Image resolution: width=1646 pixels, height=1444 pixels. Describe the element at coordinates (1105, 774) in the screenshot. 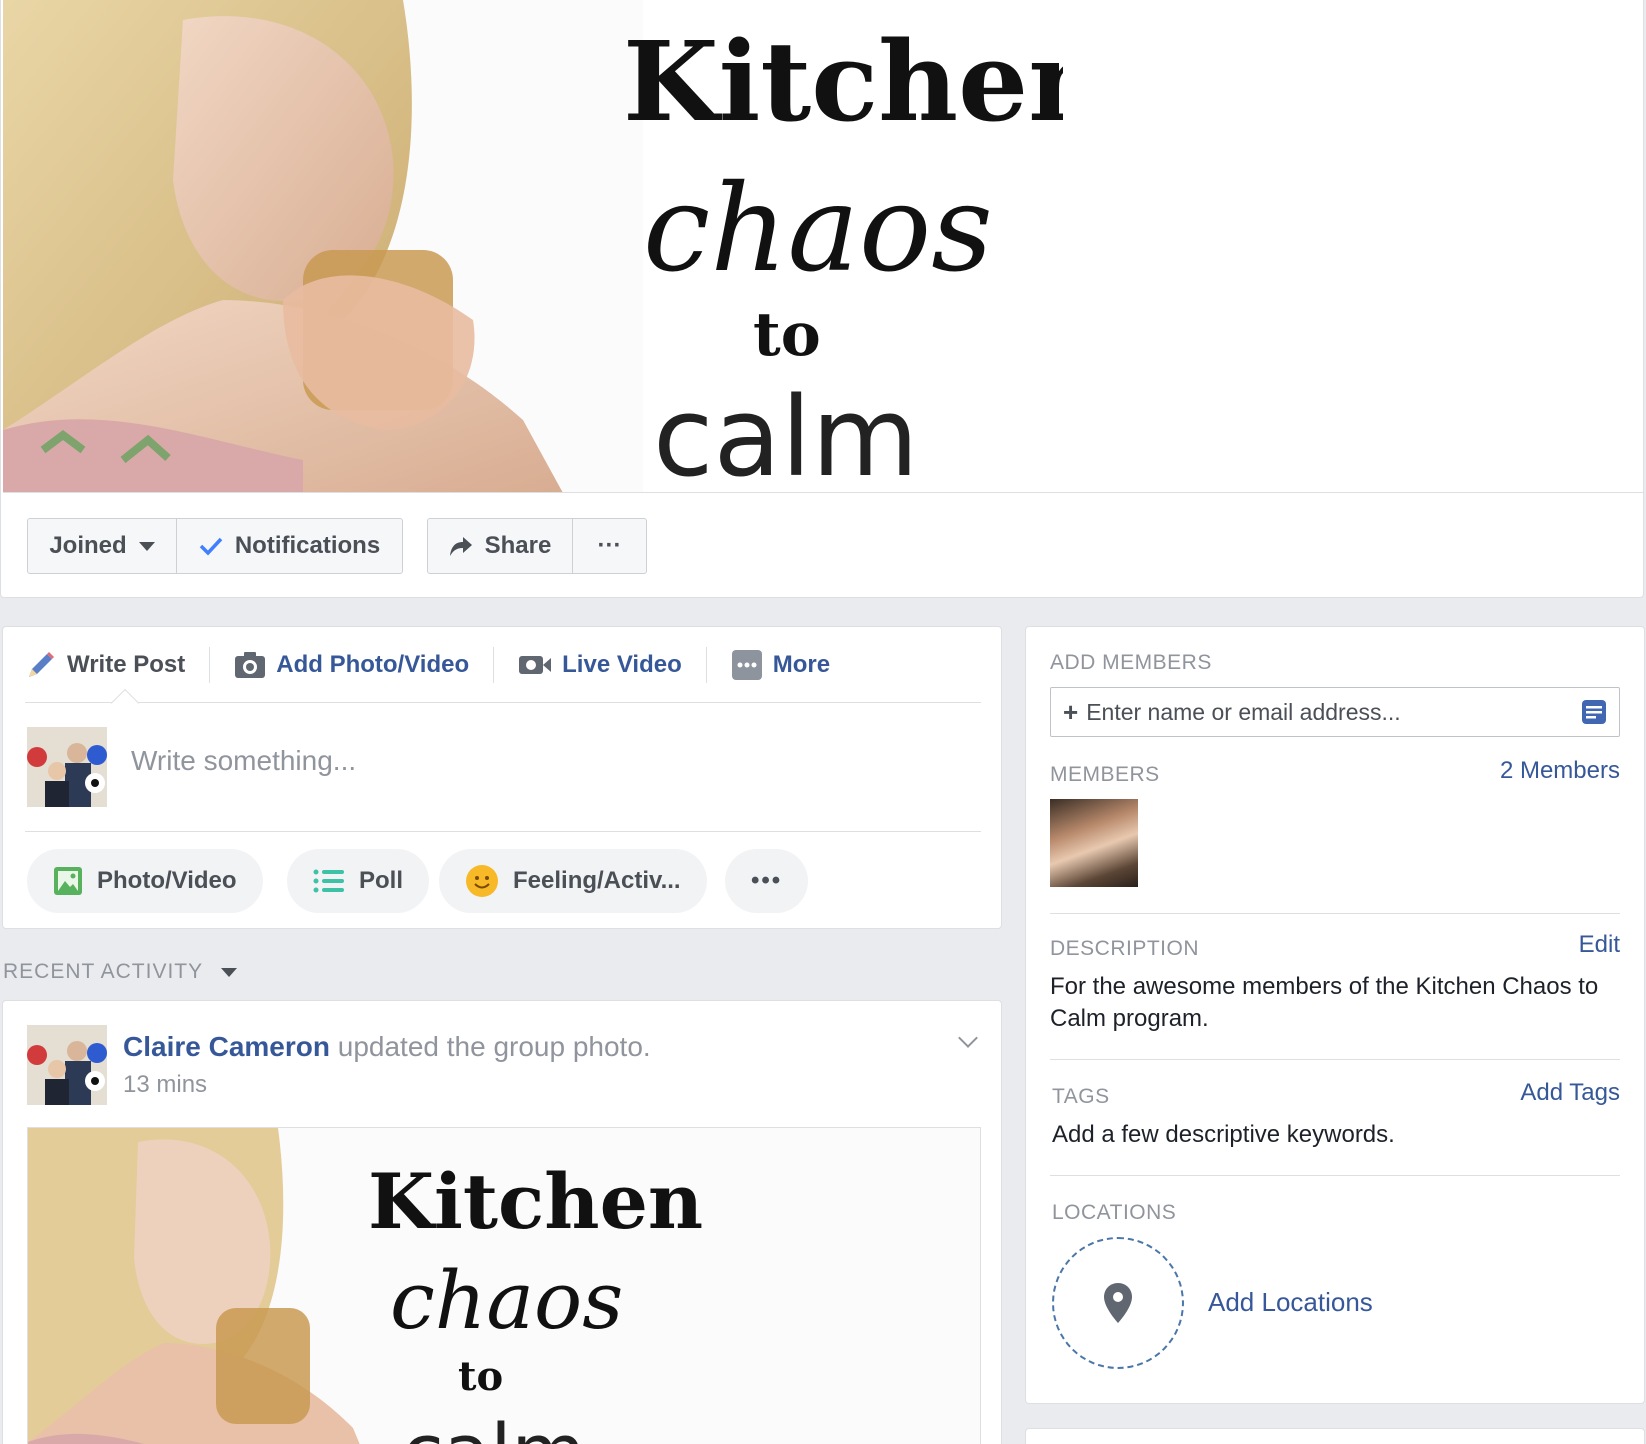

I see `members-heading: MEMBERS` at that location.